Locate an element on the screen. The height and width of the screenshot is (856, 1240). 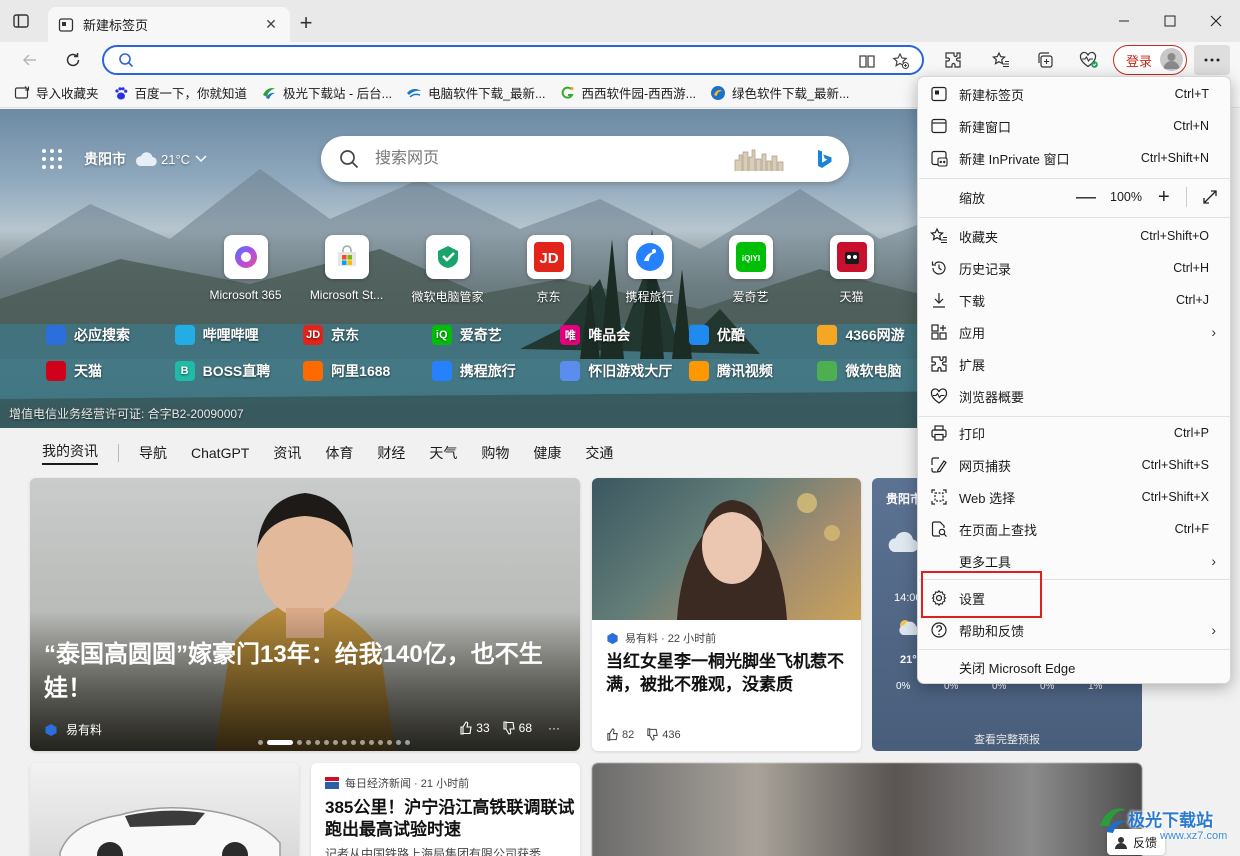
menu-item-new-tab: 新建标签页 Ctrl+T is located at coordinates (1075, 94).